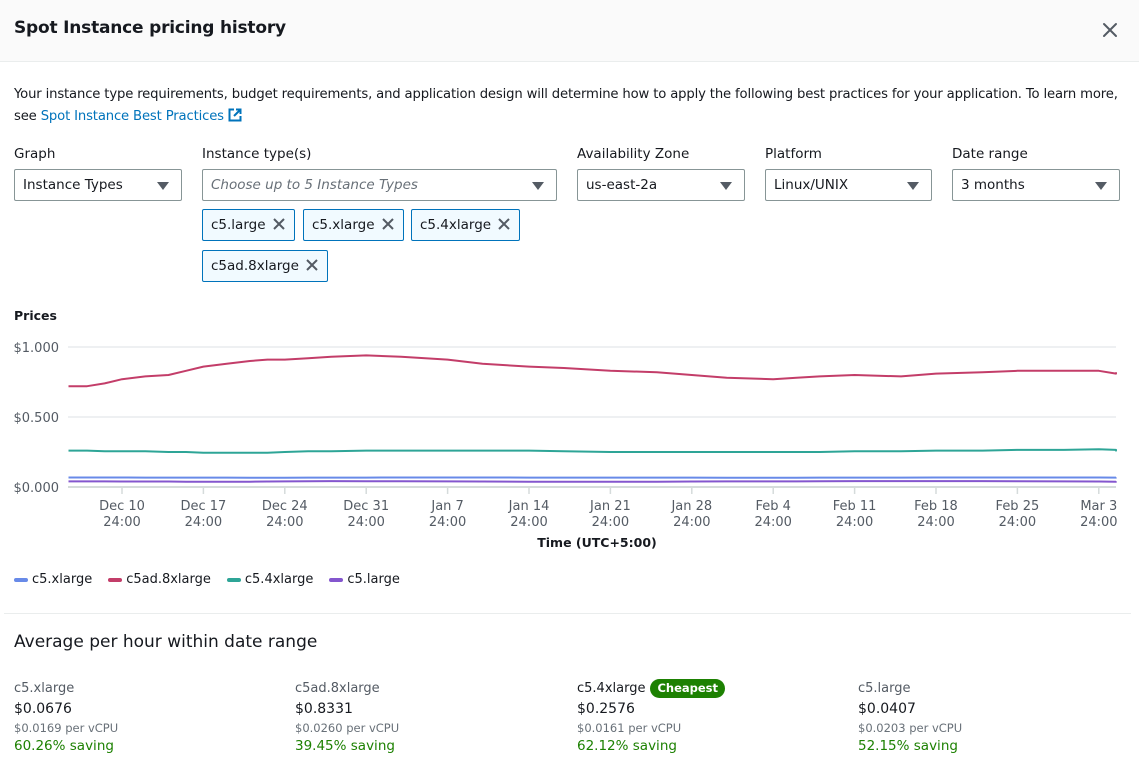 The width and height of the screenshot is (1139, 768). What do you see at coordinates (910, 728) in the screenshot?
I see `stat-per-vcpu: $0.0203 per vCPU` at bounding box center [910, 728].